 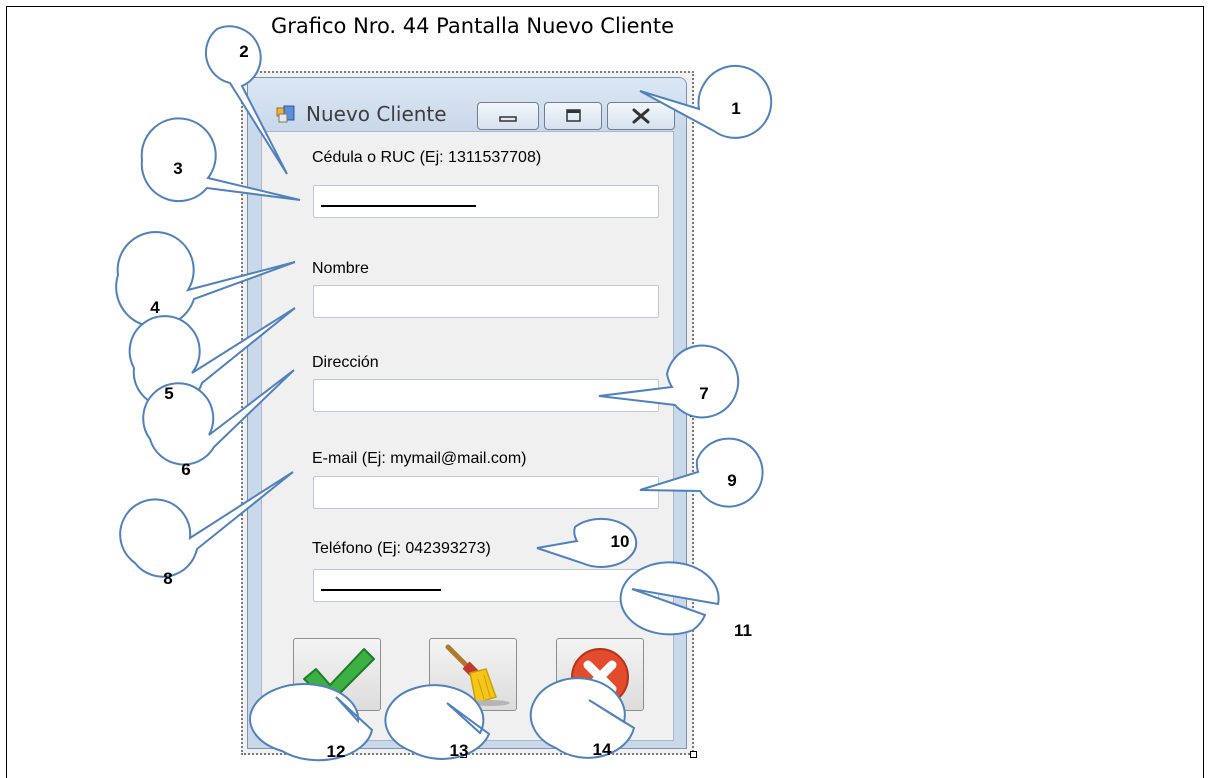 I want to click on callout-label: 10, so click(x=620, y=541).